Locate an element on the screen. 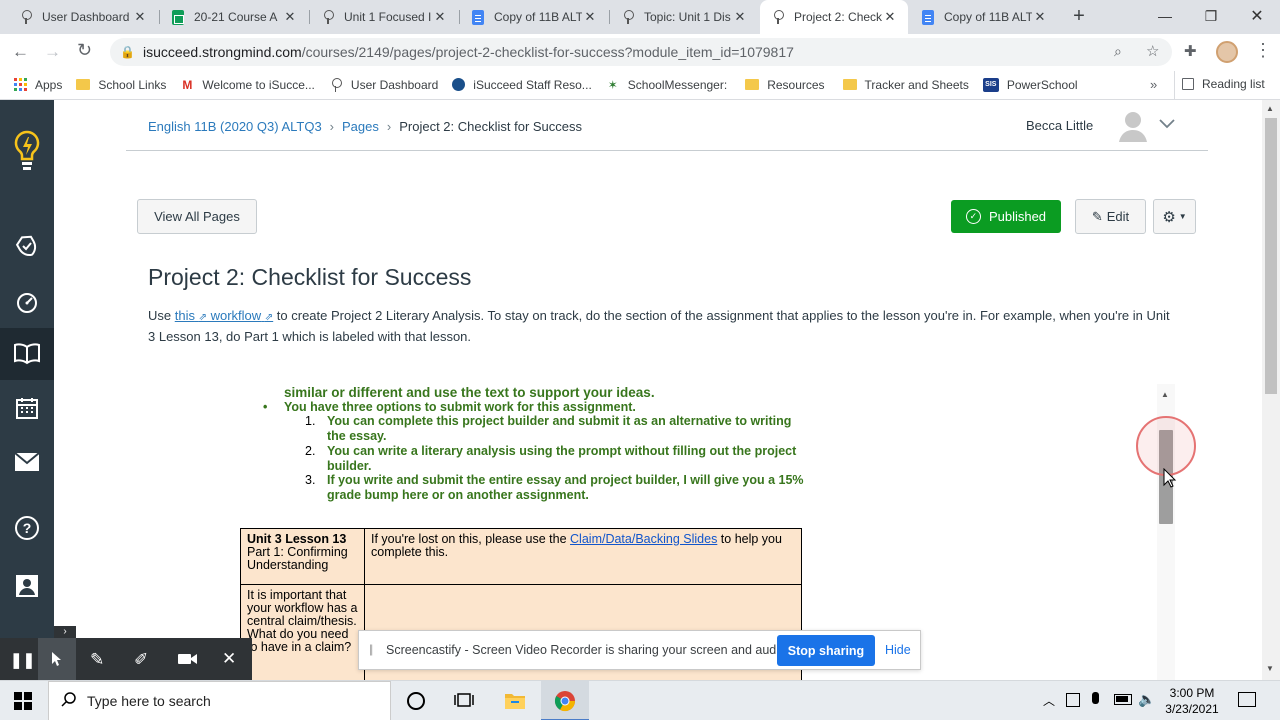 The height and width of the screenshot is (720, 1280). chevron-down-icon is located at coordinates (1167, 125).